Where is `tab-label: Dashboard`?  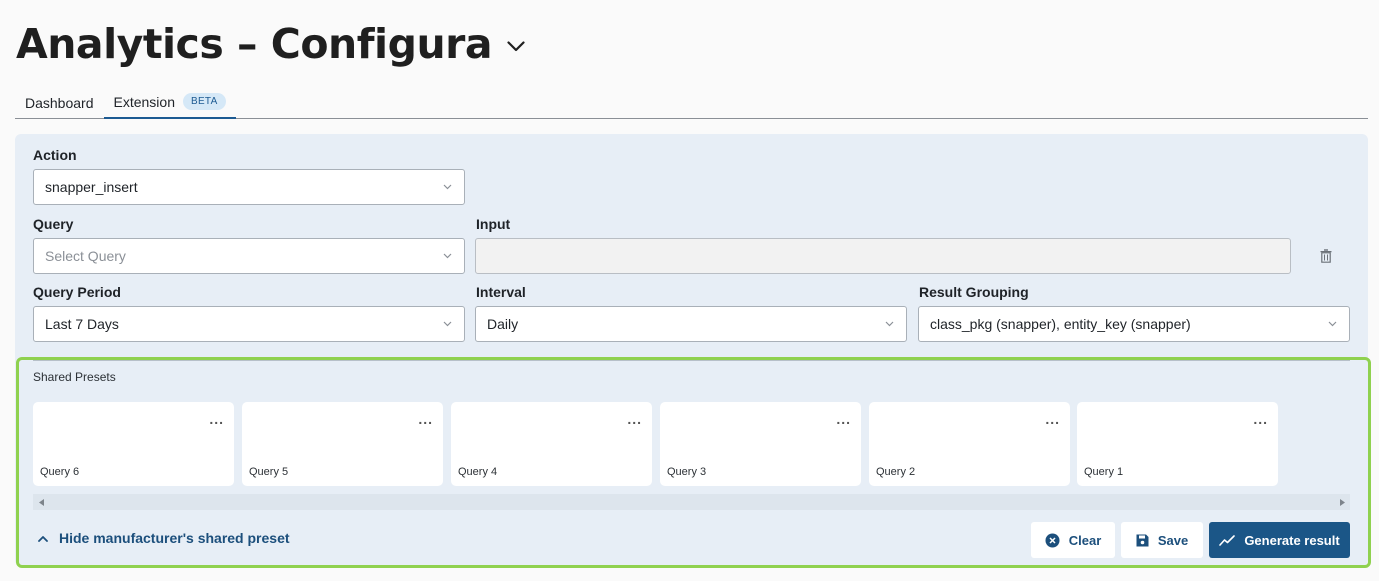
tab-label: Dashboard is located at coordinates (59, 102).